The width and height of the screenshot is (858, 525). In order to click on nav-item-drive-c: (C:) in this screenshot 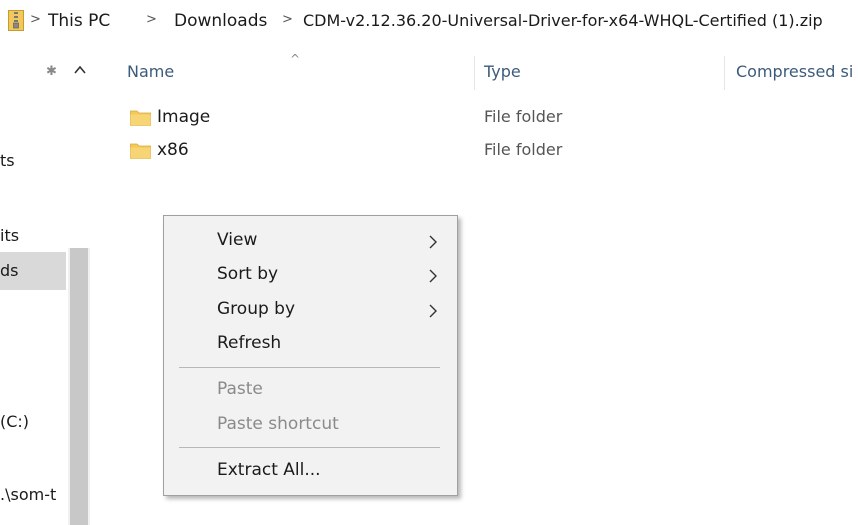, I will do `click(33, 423)`.